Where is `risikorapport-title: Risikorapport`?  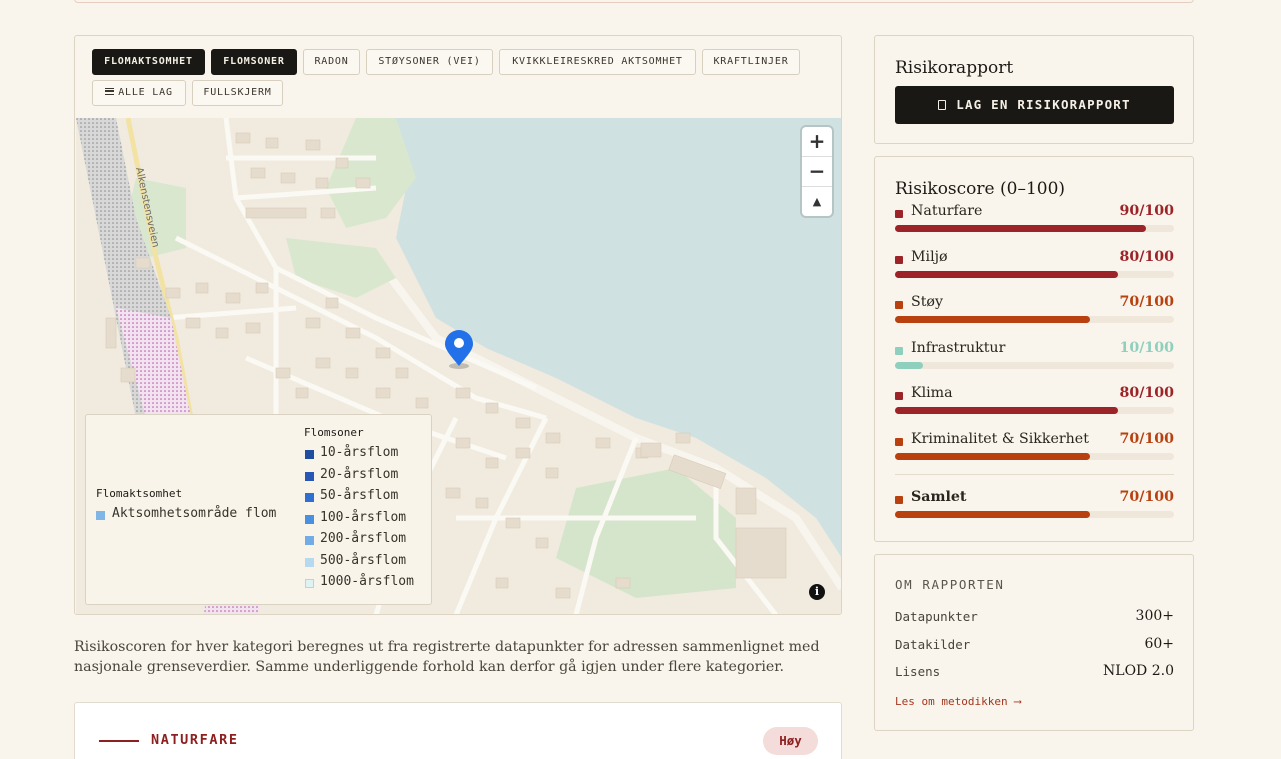 risikorapport-title: Risikorapport is located at coordinates (954, 68).